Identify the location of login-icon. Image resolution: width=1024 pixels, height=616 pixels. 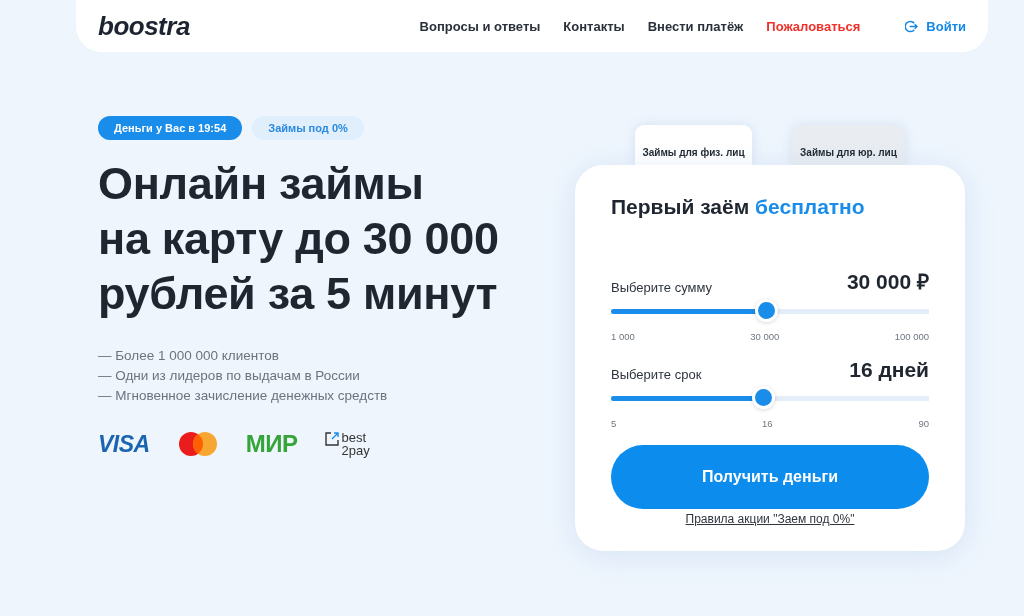
(912, 26).